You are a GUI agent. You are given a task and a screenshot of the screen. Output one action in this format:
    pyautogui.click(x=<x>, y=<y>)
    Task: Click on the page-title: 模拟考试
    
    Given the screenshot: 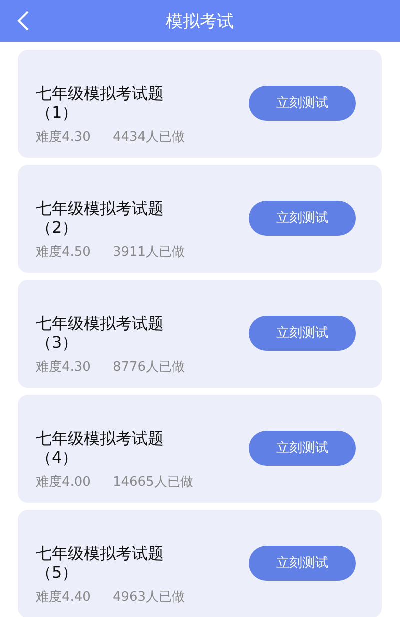 What is the action you would take?
    pyautogui.click(x=200, y=21)
    